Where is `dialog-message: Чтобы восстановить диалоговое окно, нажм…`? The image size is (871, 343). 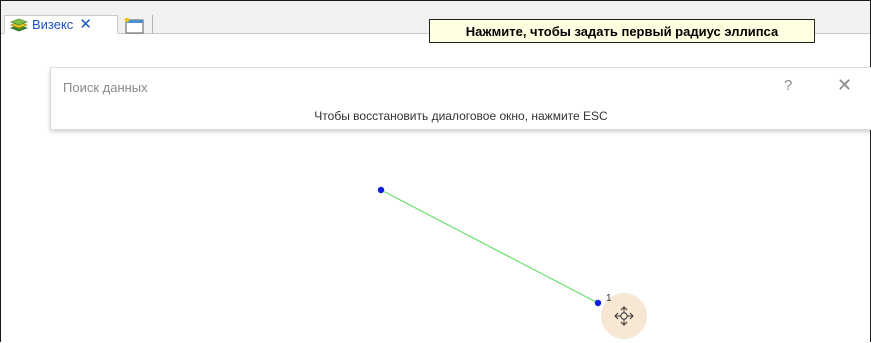
dialog-message: Чтобы восстановить диалоговое окно, нажм… is located at coordinates (461, 116).